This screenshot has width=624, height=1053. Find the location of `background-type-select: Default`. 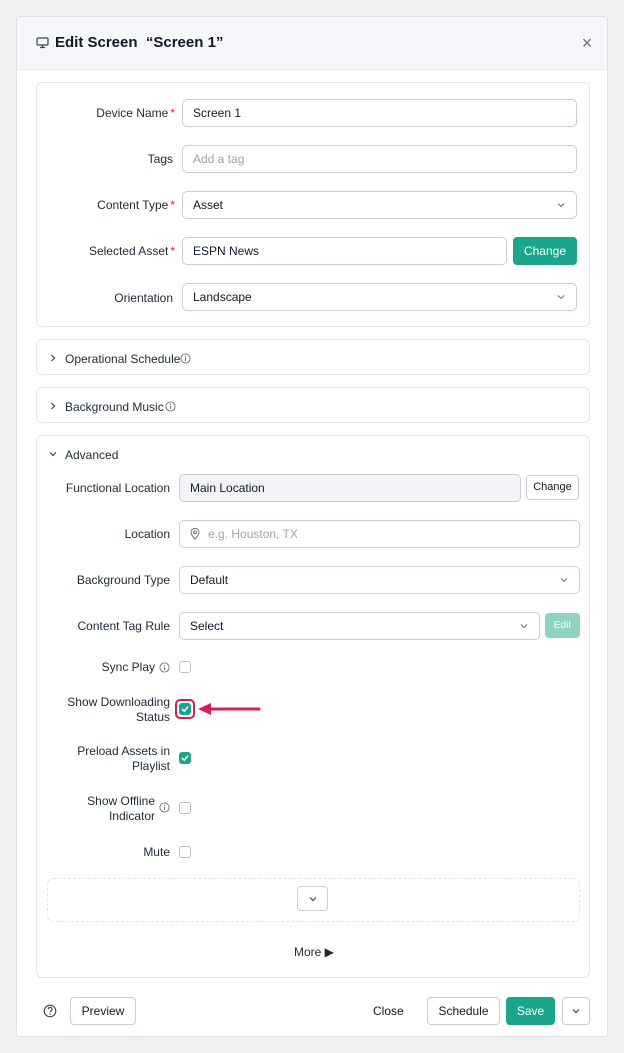

background-type-select: Default is located at coordinates (379, 580).